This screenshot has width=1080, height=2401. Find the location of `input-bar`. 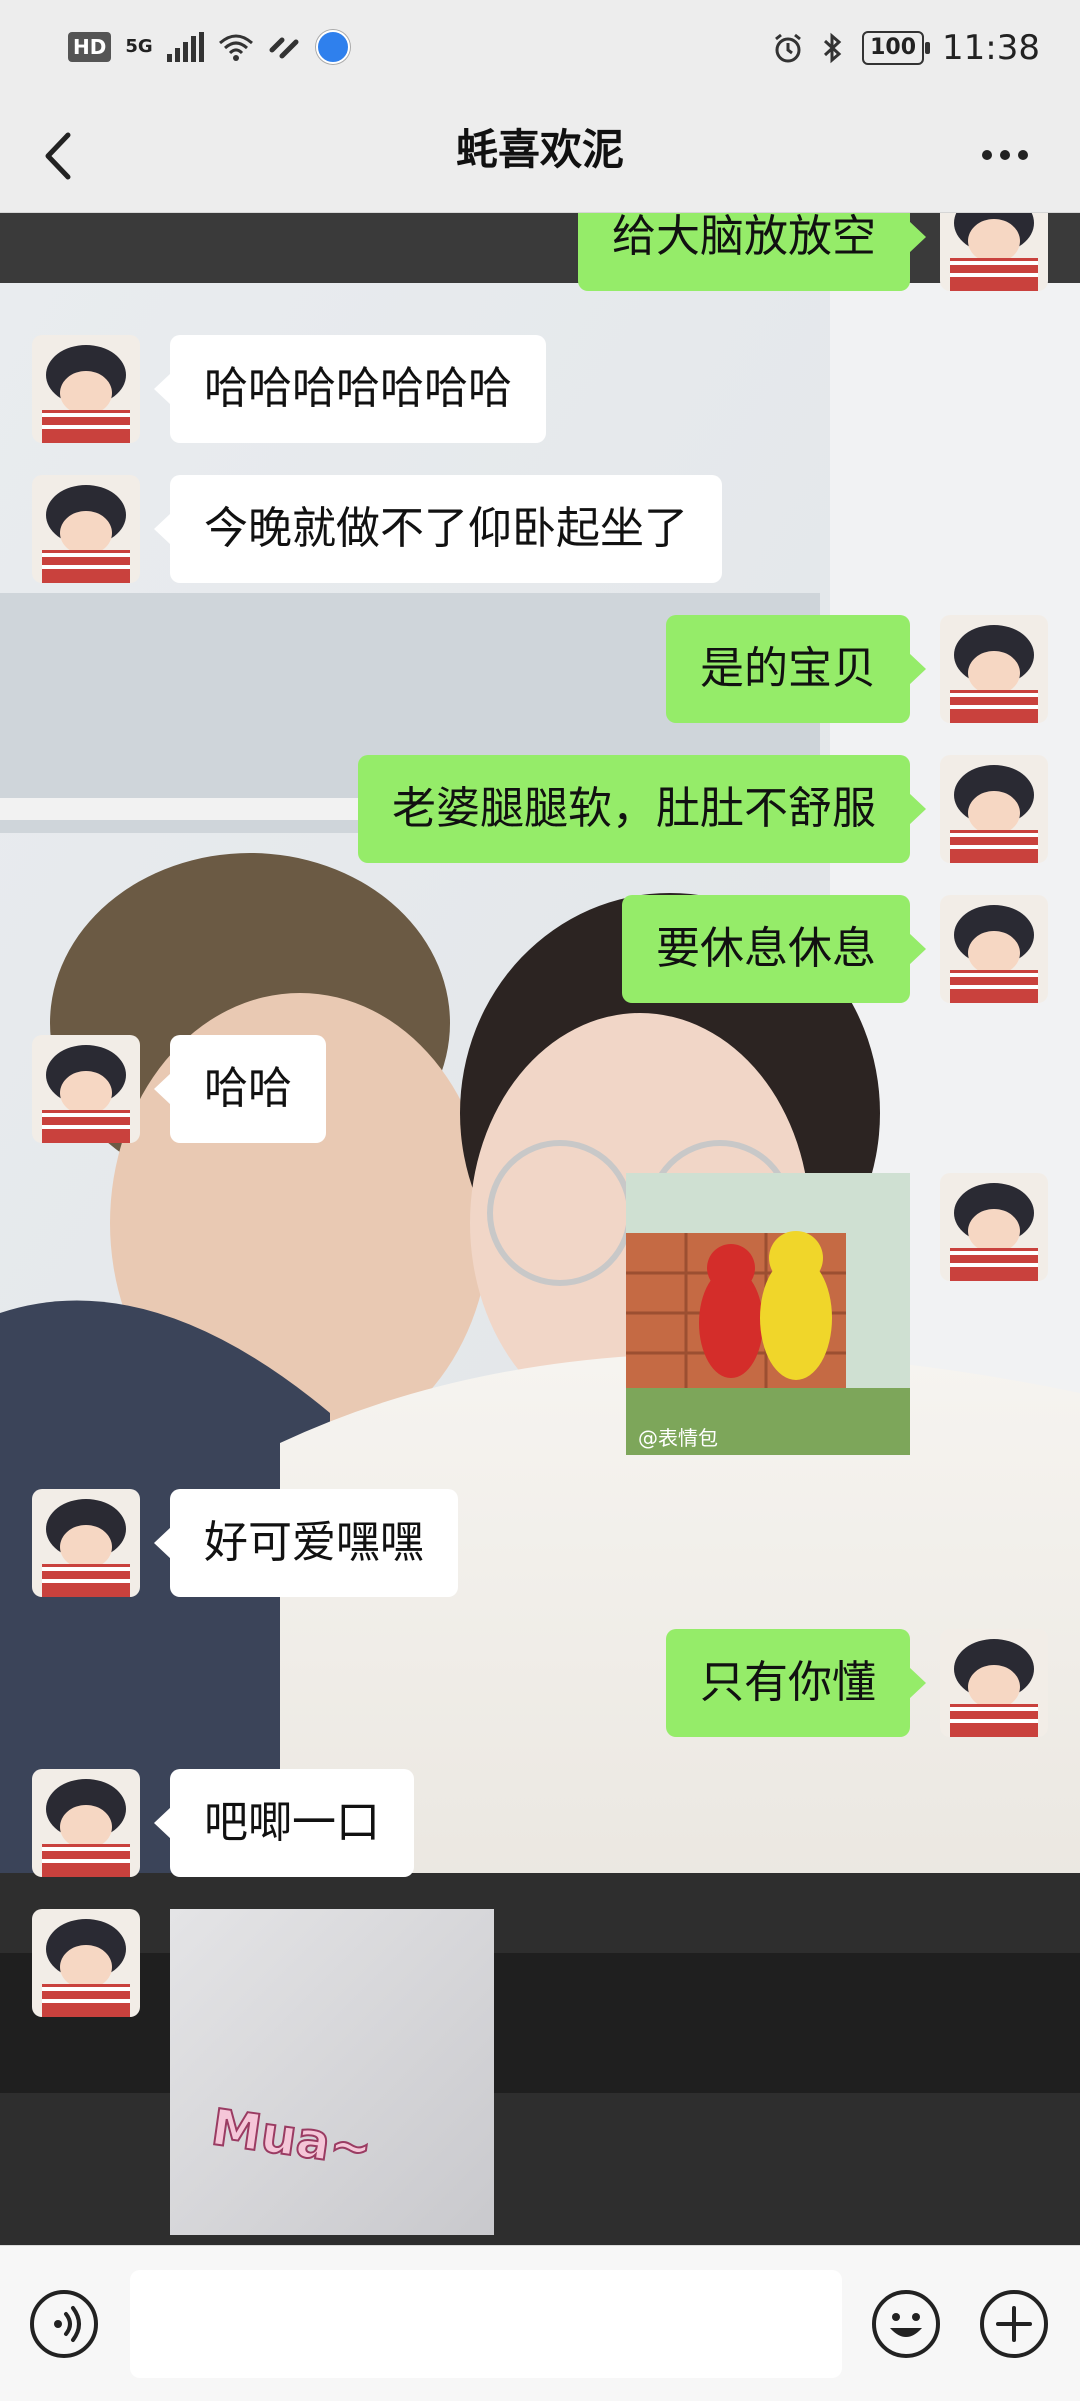

input-bar is located at coordinates (540, 2323).